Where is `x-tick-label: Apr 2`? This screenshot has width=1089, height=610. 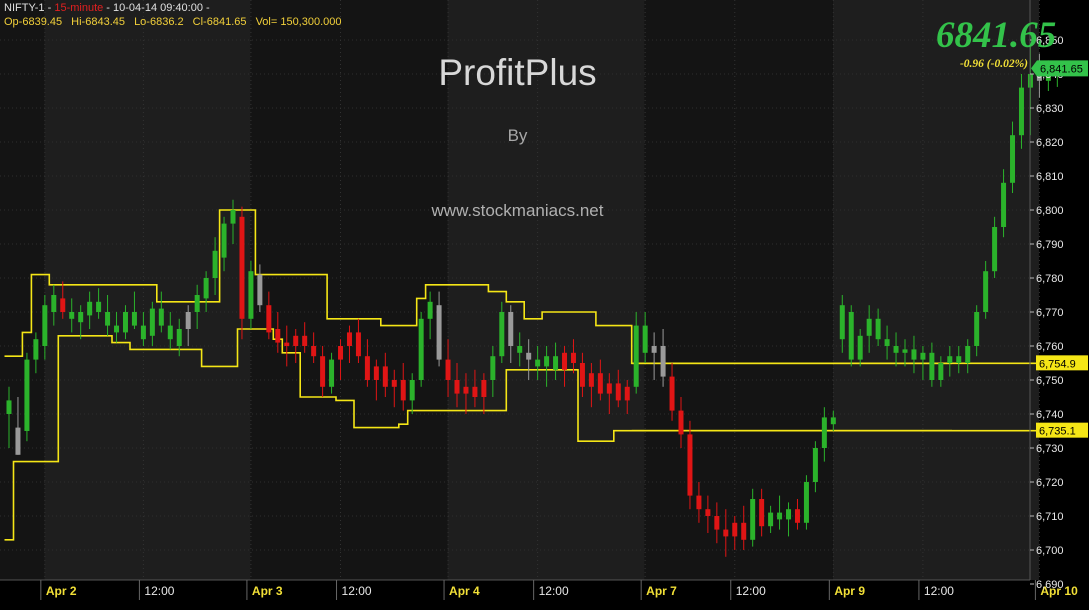 x-tick-label: Apr 2 is located at coordinates (61, 591).